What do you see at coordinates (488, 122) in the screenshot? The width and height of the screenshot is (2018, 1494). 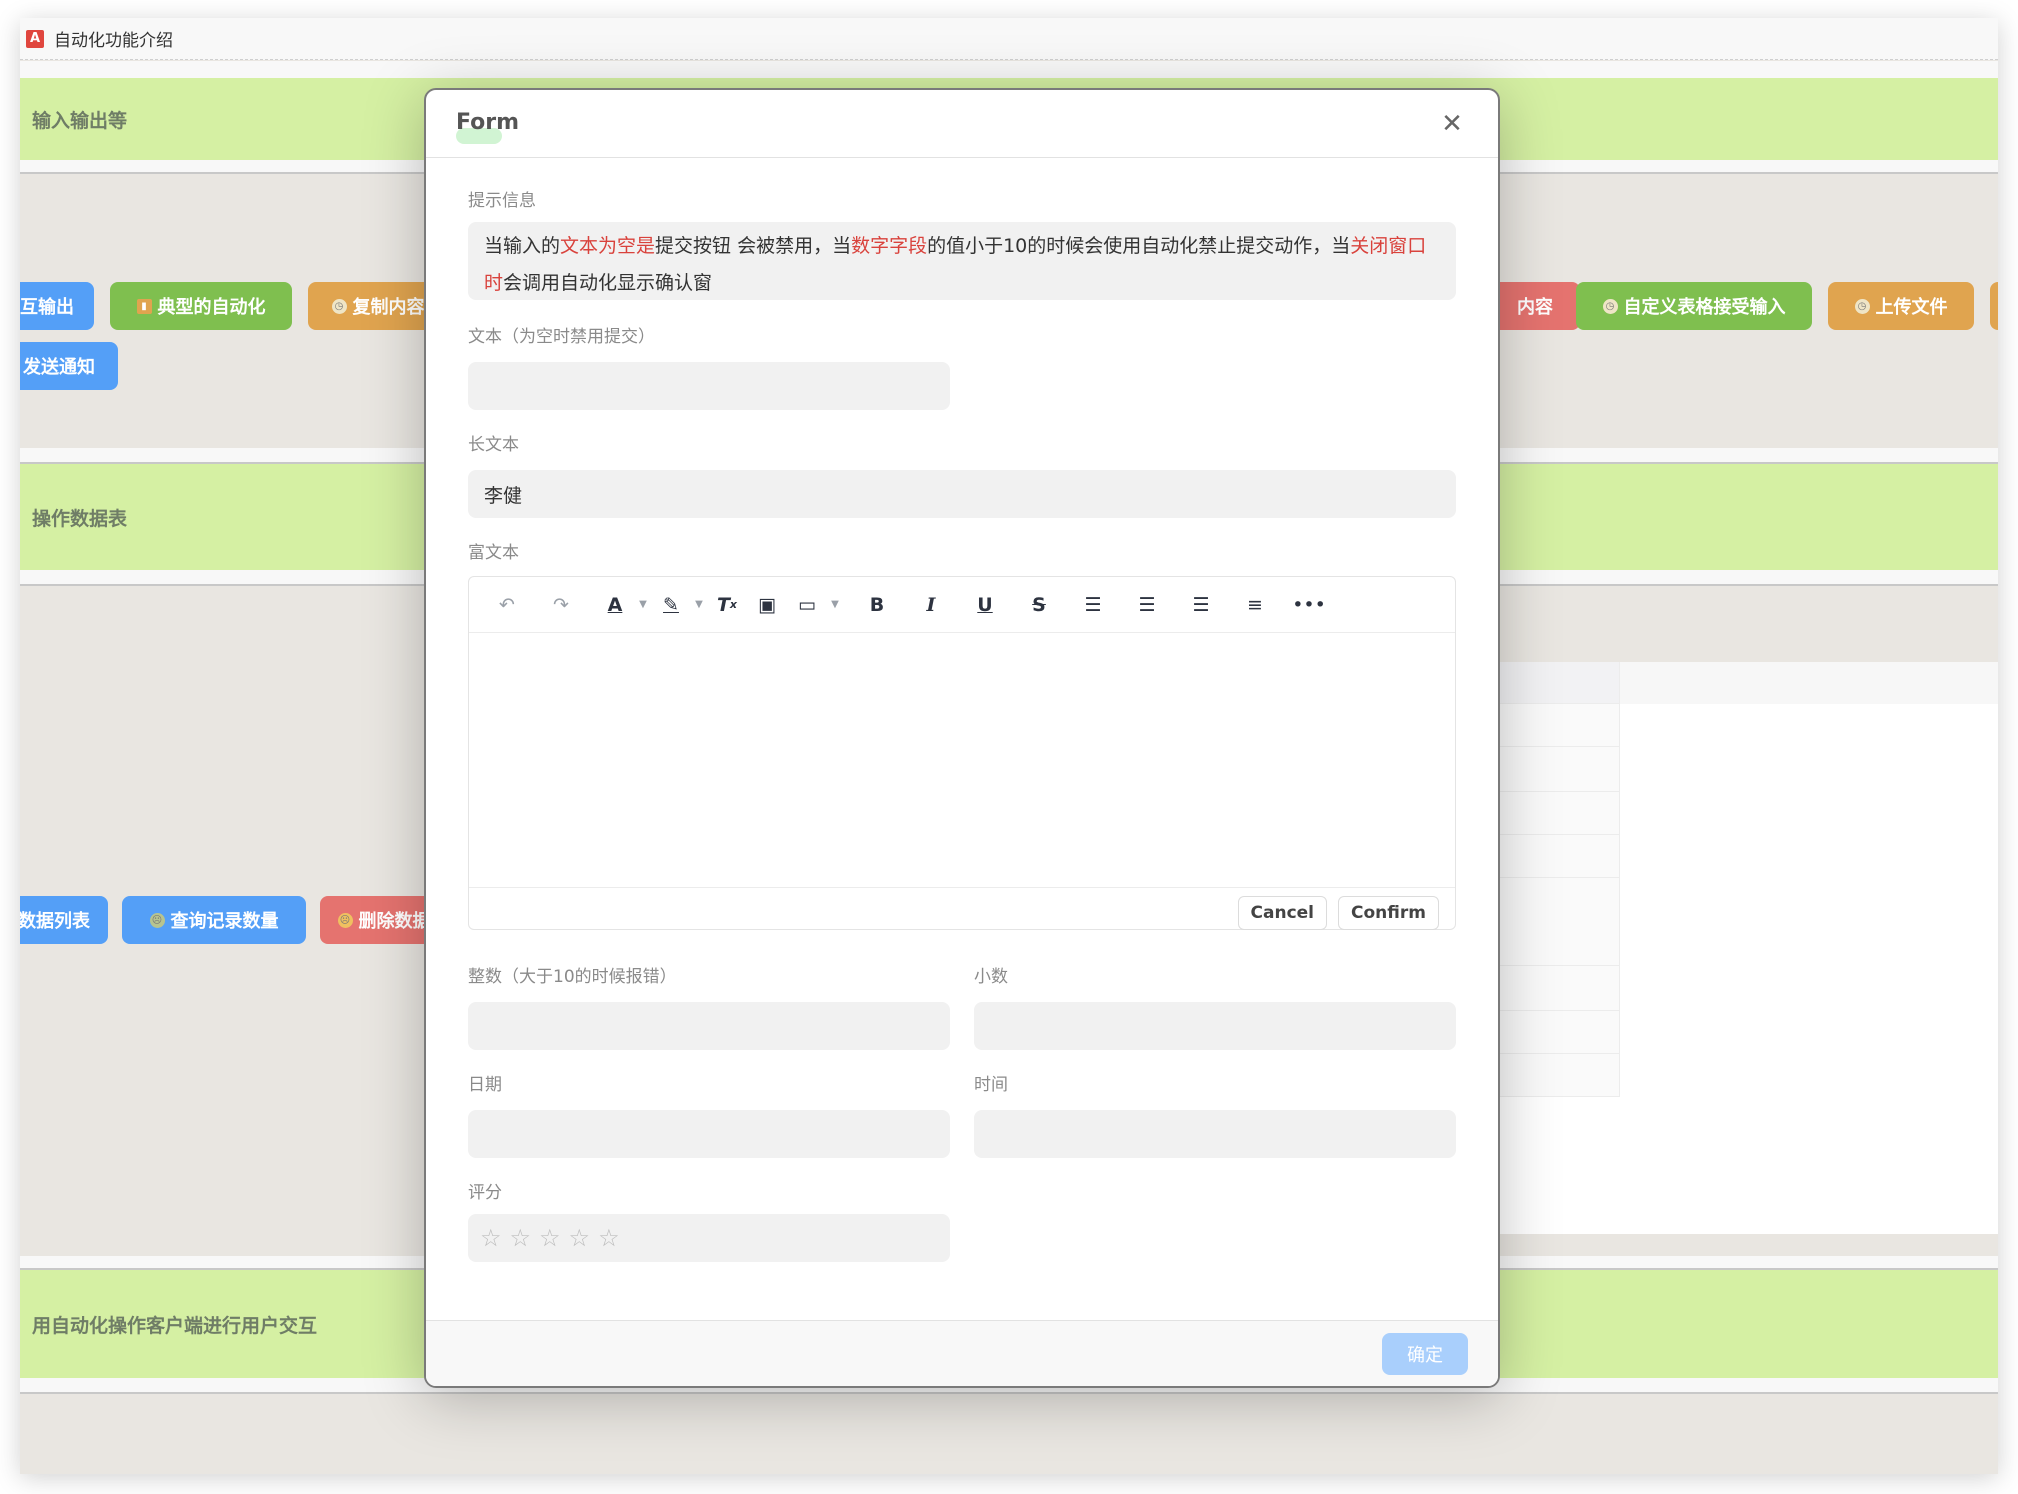 I see `dialog-title: Form` at bounding box center [488, 122].